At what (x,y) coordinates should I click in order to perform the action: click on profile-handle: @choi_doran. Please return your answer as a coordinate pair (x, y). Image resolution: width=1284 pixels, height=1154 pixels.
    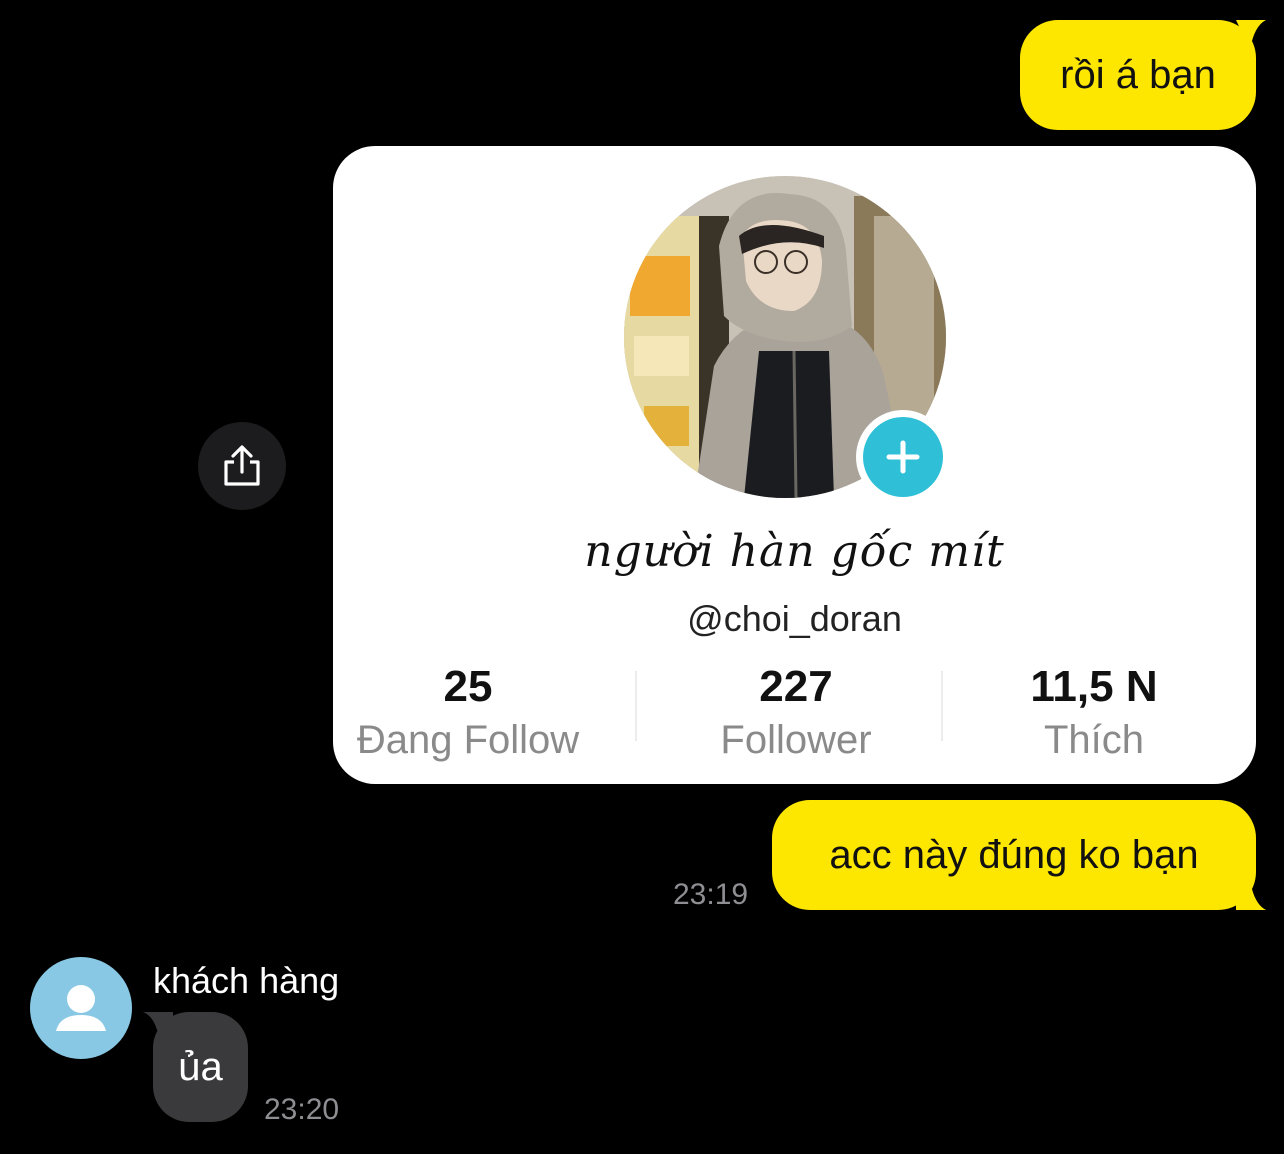
    Looking at the image, I should click on (794, 618).